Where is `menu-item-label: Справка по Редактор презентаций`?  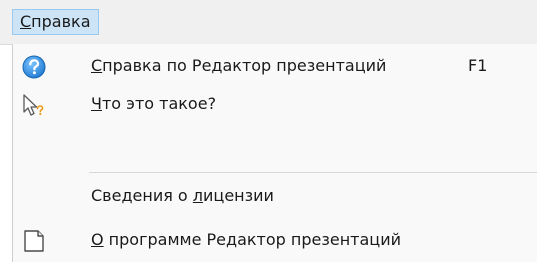
menu-item-label: Справка по Редактор презентаций is located at coordinates (239, 65).